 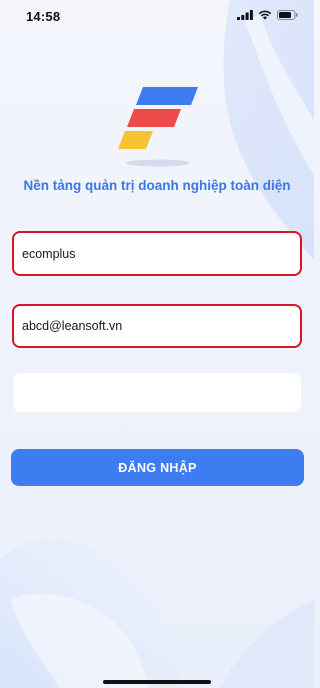 I want to click on login-button: ĐĂNG NHẬP, so click(x=157, y=467).